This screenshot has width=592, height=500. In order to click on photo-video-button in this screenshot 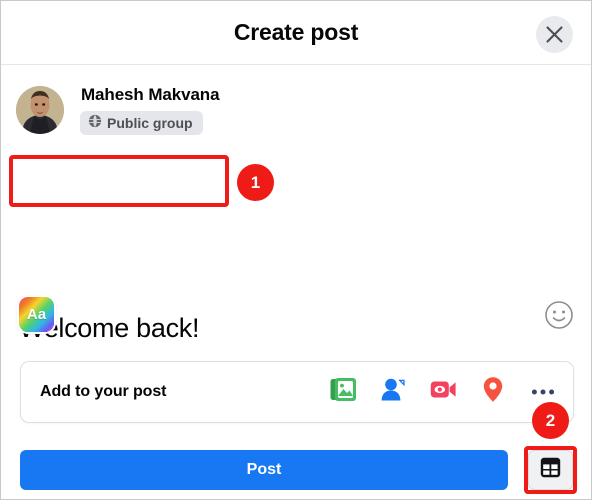, I will do `click(343, 392)`.